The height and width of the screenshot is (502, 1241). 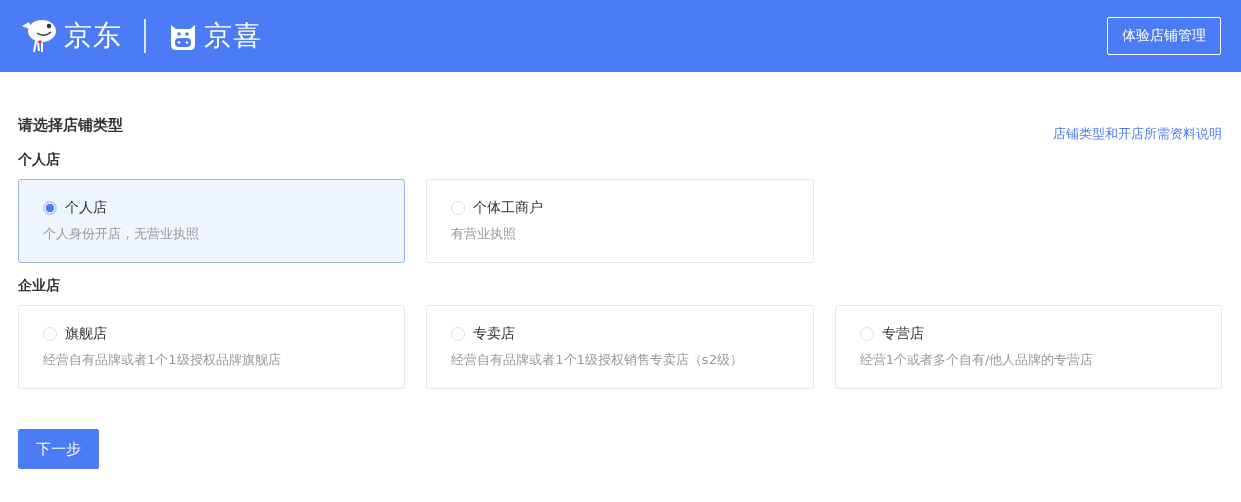 I want to click on brand-name: 京东, so click(x=93, y=36).